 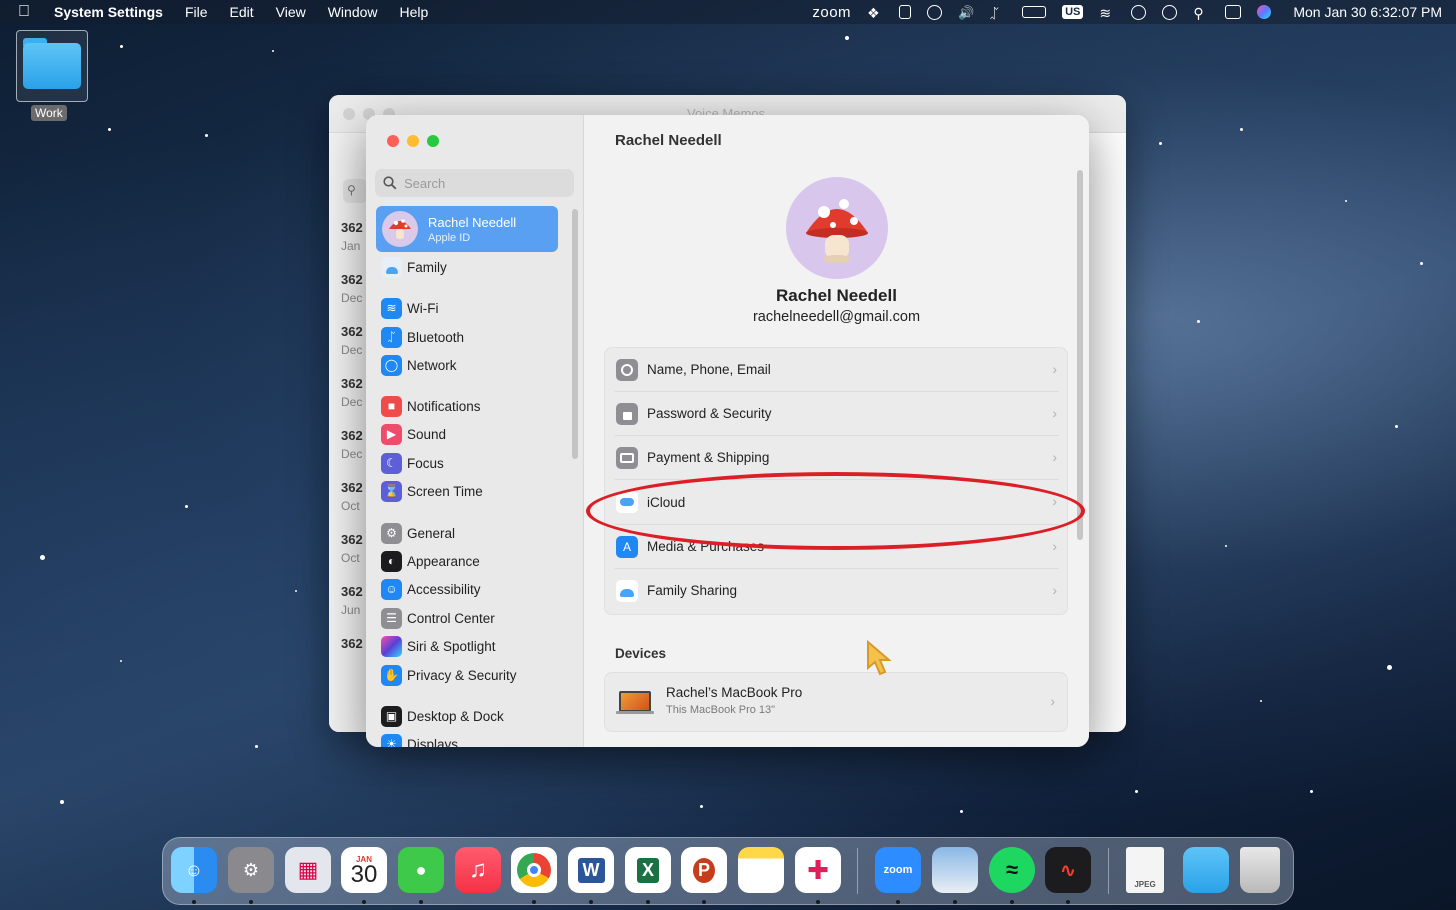 I want to click on list-item: 362, so click(x=352, y=645).